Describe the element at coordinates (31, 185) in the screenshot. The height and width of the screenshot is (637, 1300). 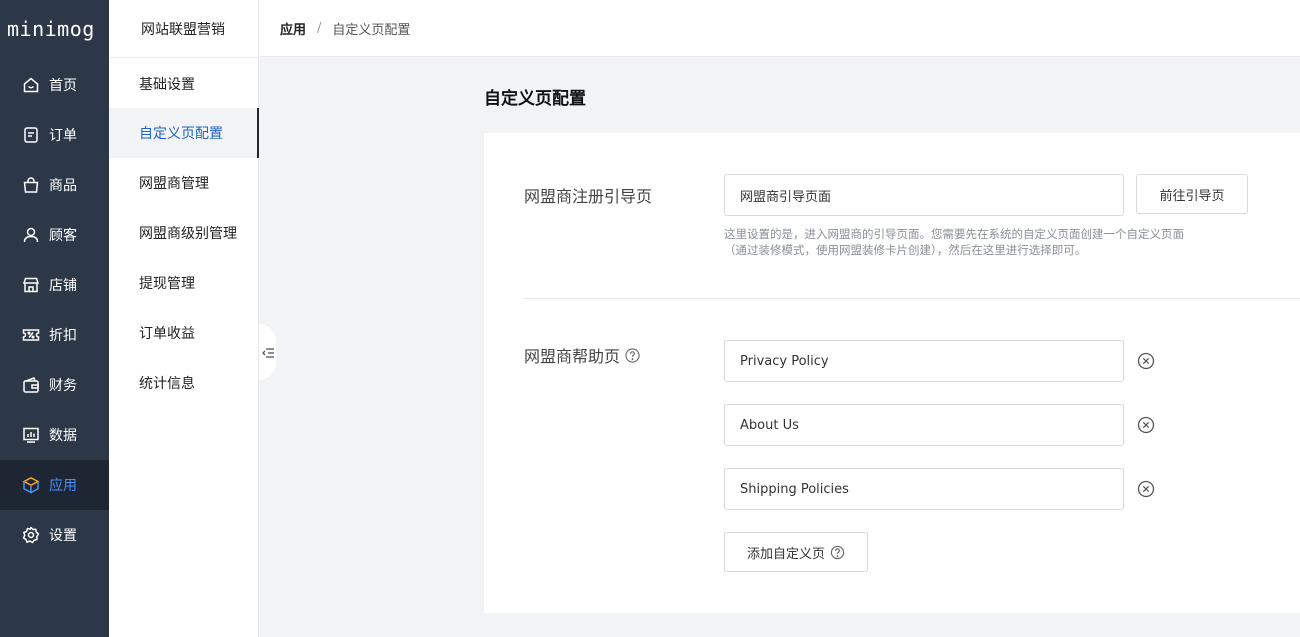
I see `bag-icon` at that location.